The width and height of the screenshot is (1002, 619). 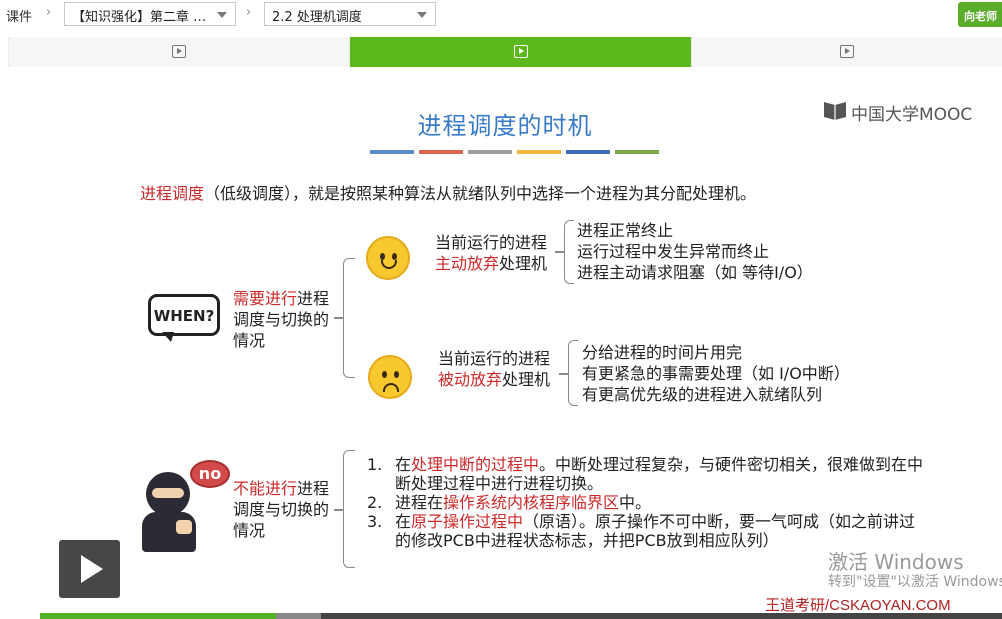 I want to click on active-release-cases: 进程正常终止 运行过程中发生异常而终止 进程主动请求阻塞（如 等待I/O）, so click(x=695, y=251).